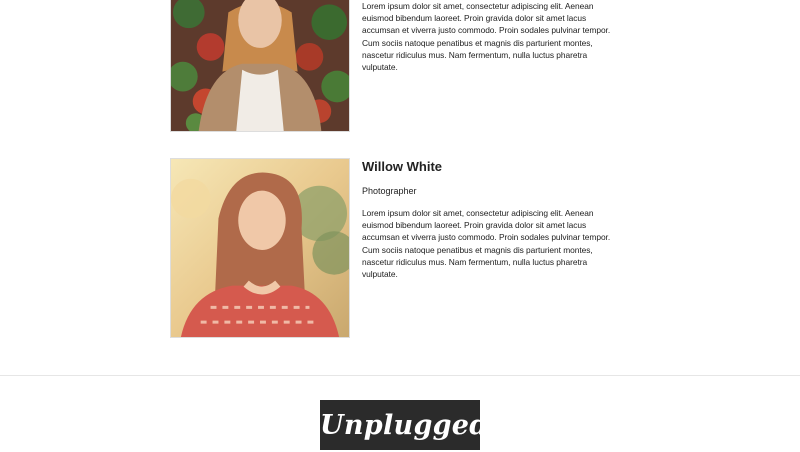  I want to click on portrait-woman-beanie-photo, so click(260, 65).